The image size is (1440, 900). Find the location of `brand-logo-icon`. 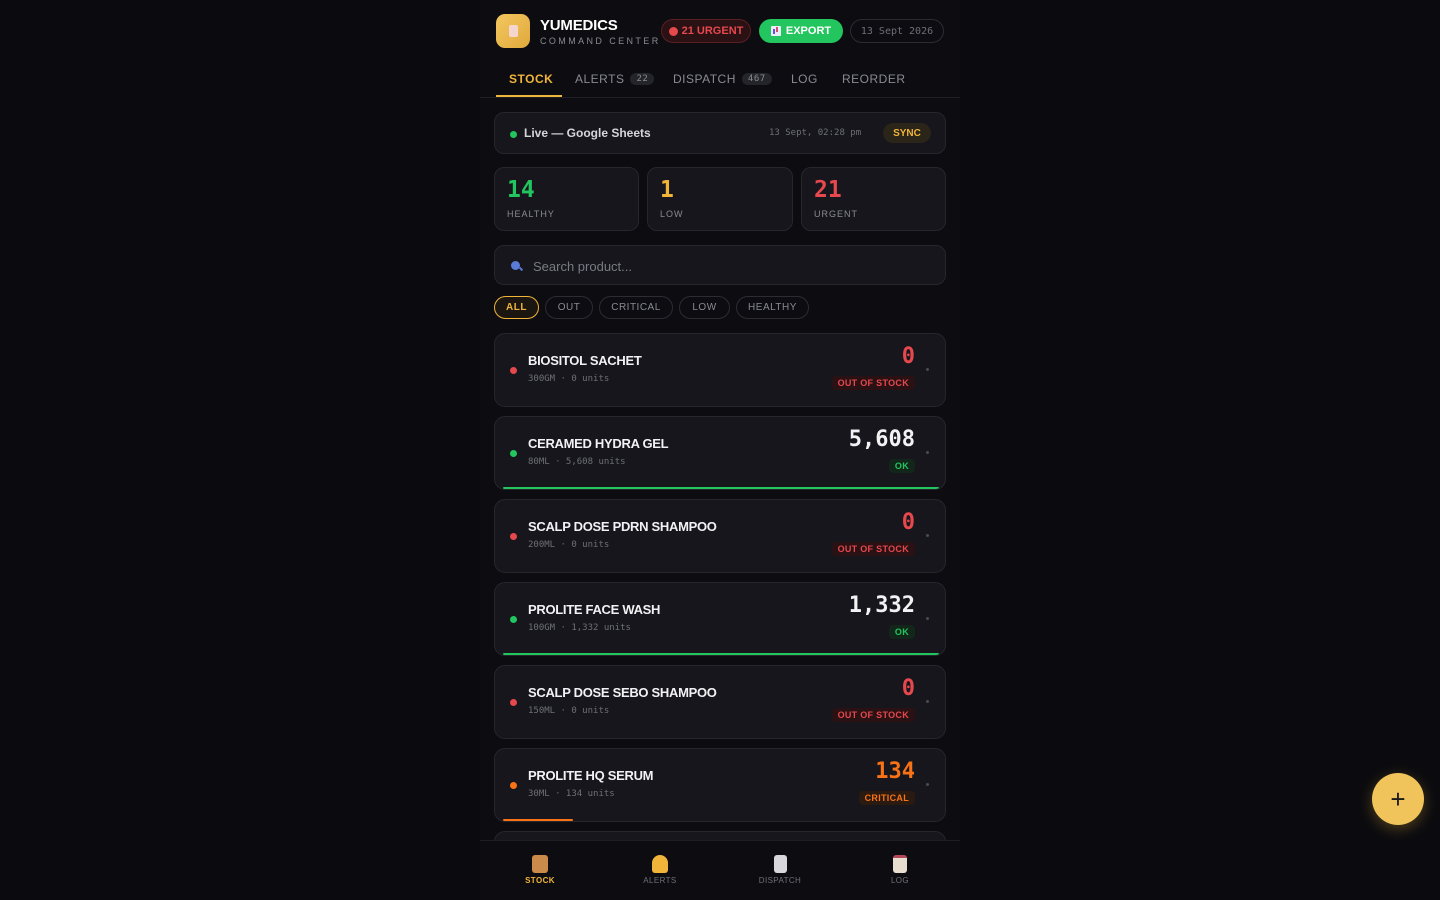

brand-logo-icon is located at coordinates (513, 31).